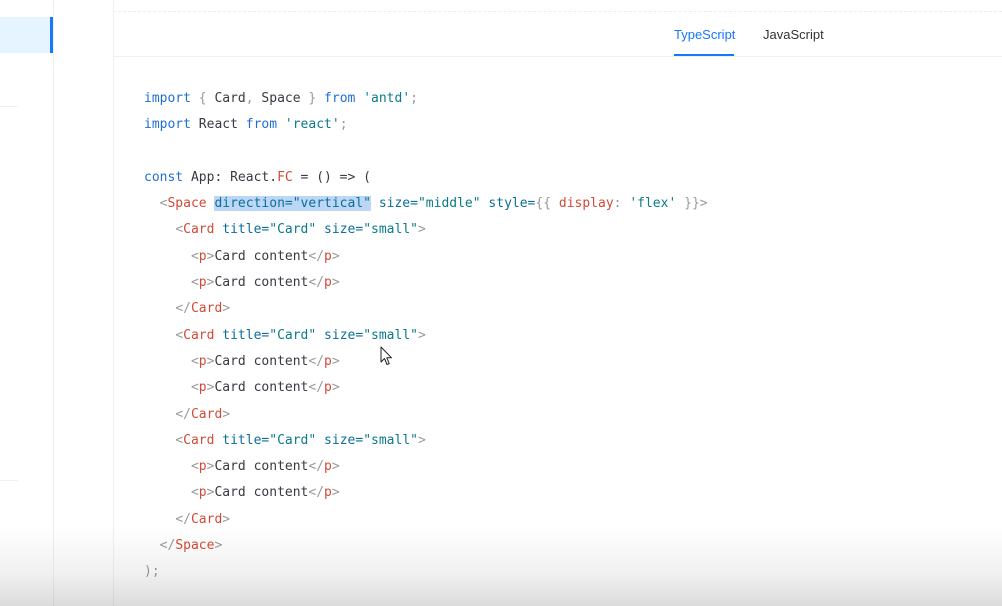 Image resolution: width=1002 pixels, height=606 pixels. I want to click on tab-javascript: JavaScript, so click(793, 34).